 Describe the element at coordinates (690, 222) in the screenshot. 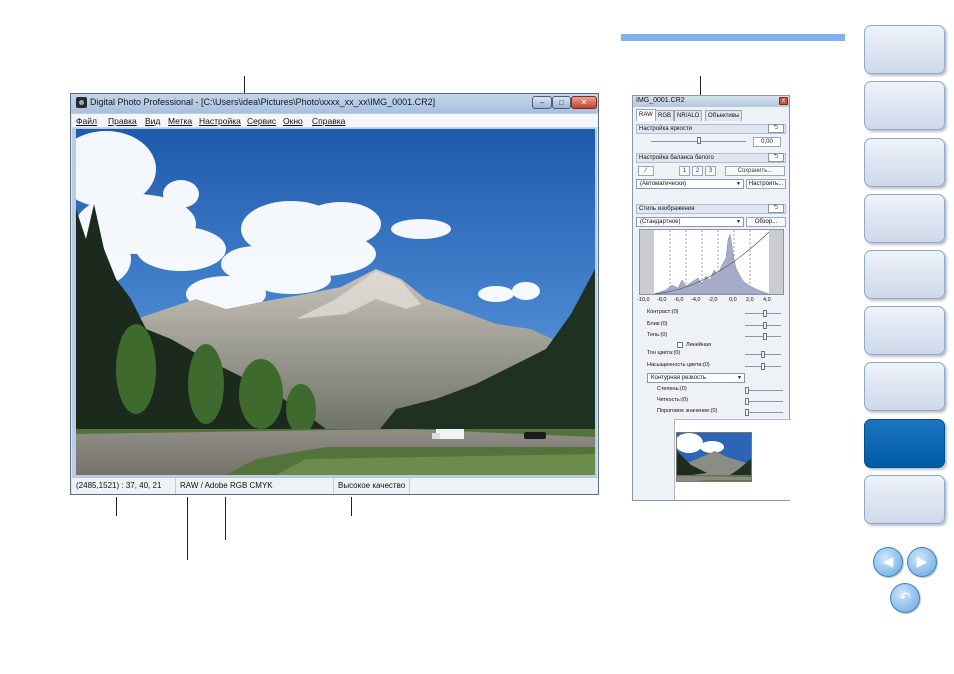

I see `picture-style-select: (Стандартное) ▼` at that location.